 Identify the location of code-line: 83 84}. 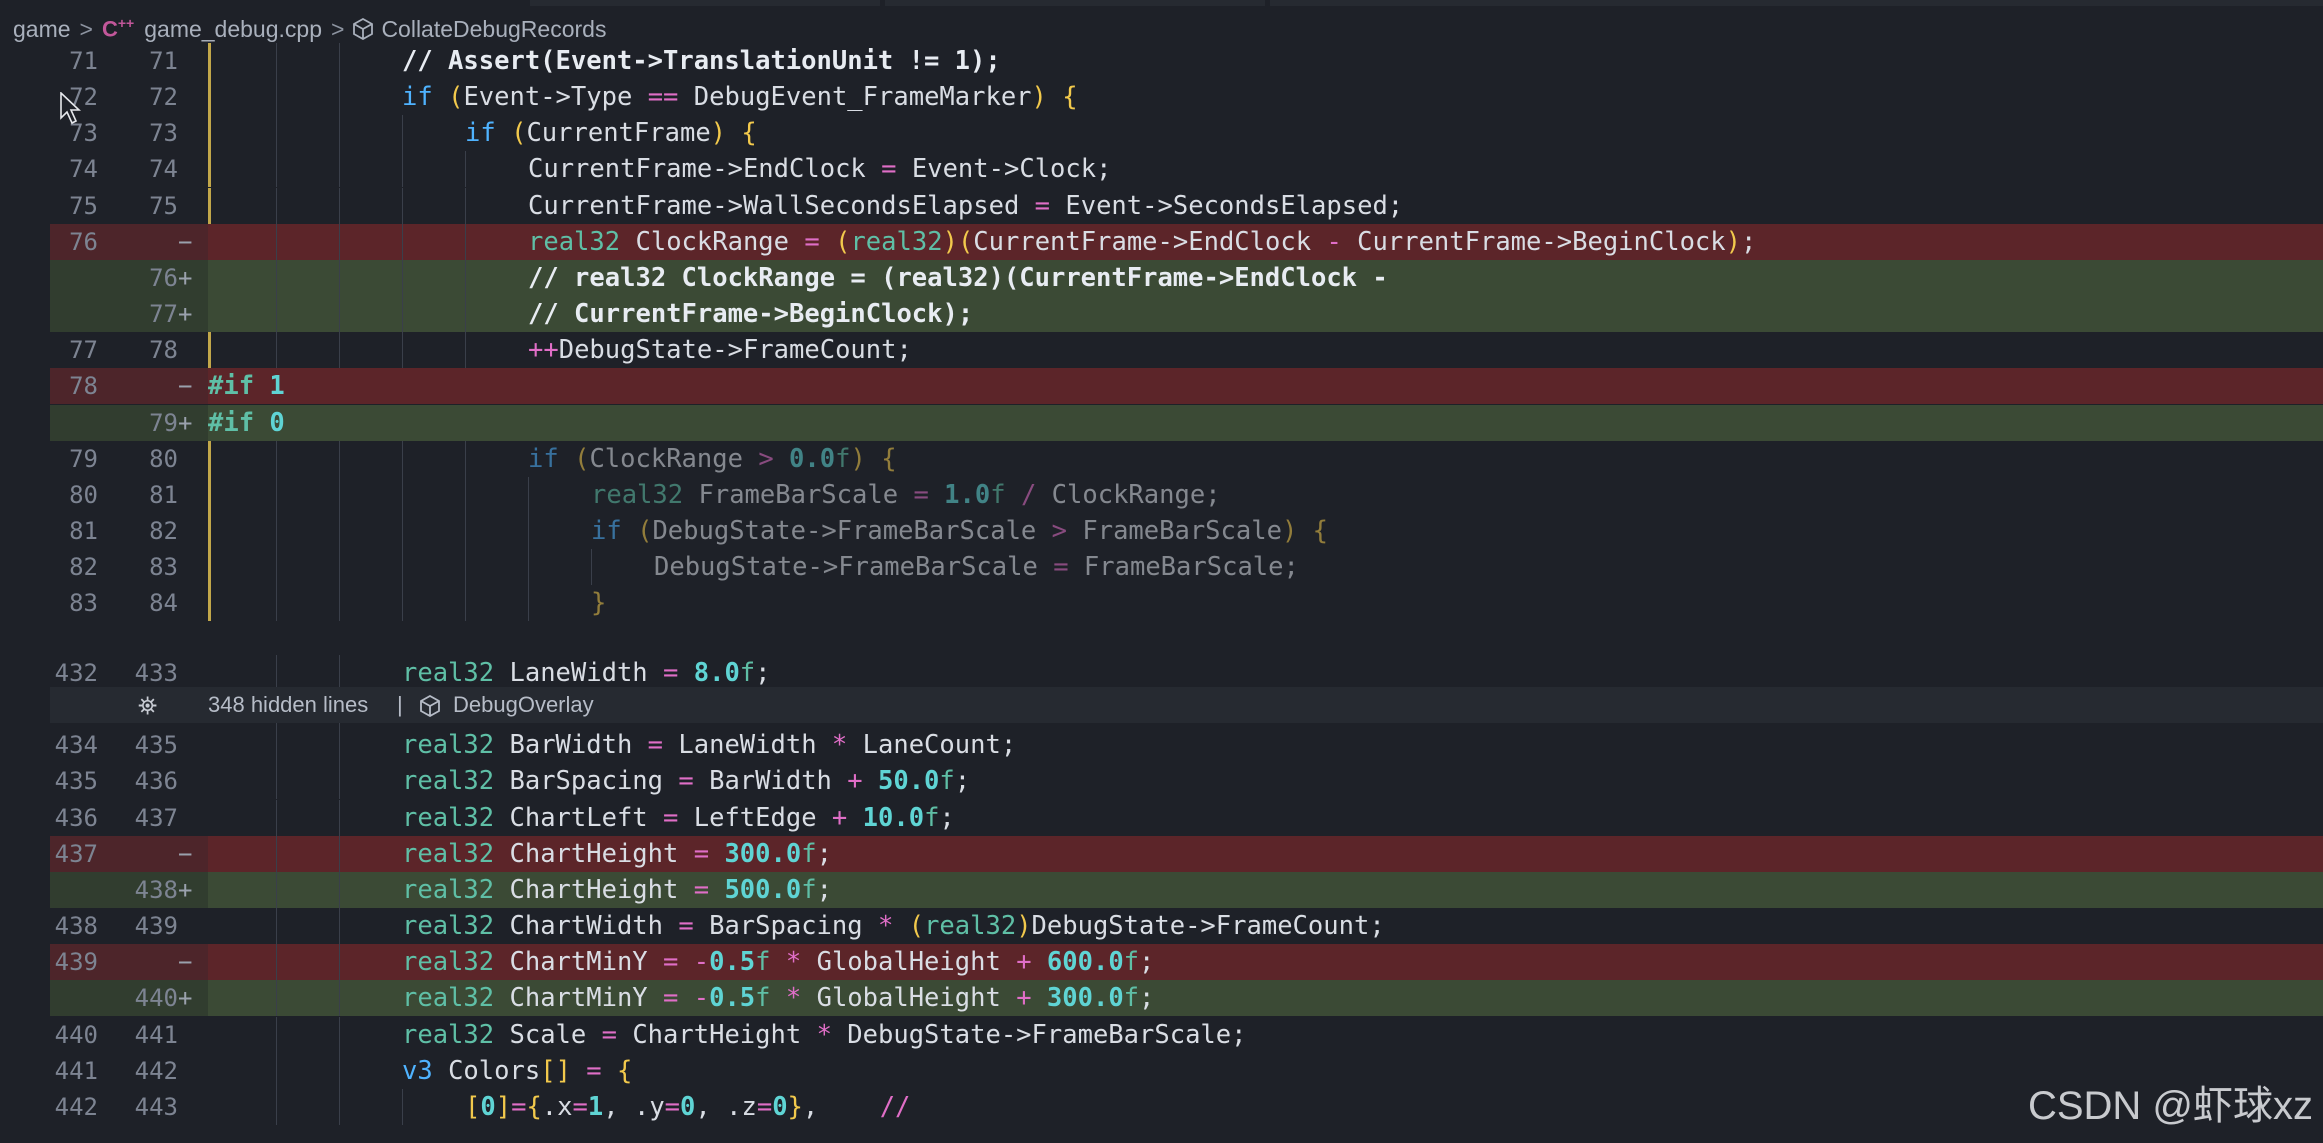
(1186, 603).